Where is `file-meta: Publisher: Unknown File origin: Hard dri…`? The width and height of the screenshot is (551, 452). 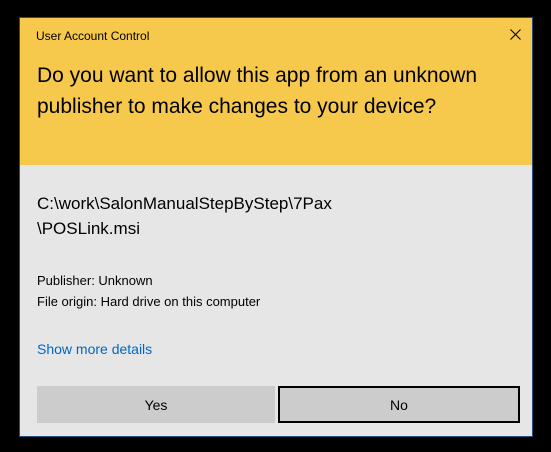 file-meta: Publisher: Unknown File origin: Hard dri… is located at coordinates (148, 291).